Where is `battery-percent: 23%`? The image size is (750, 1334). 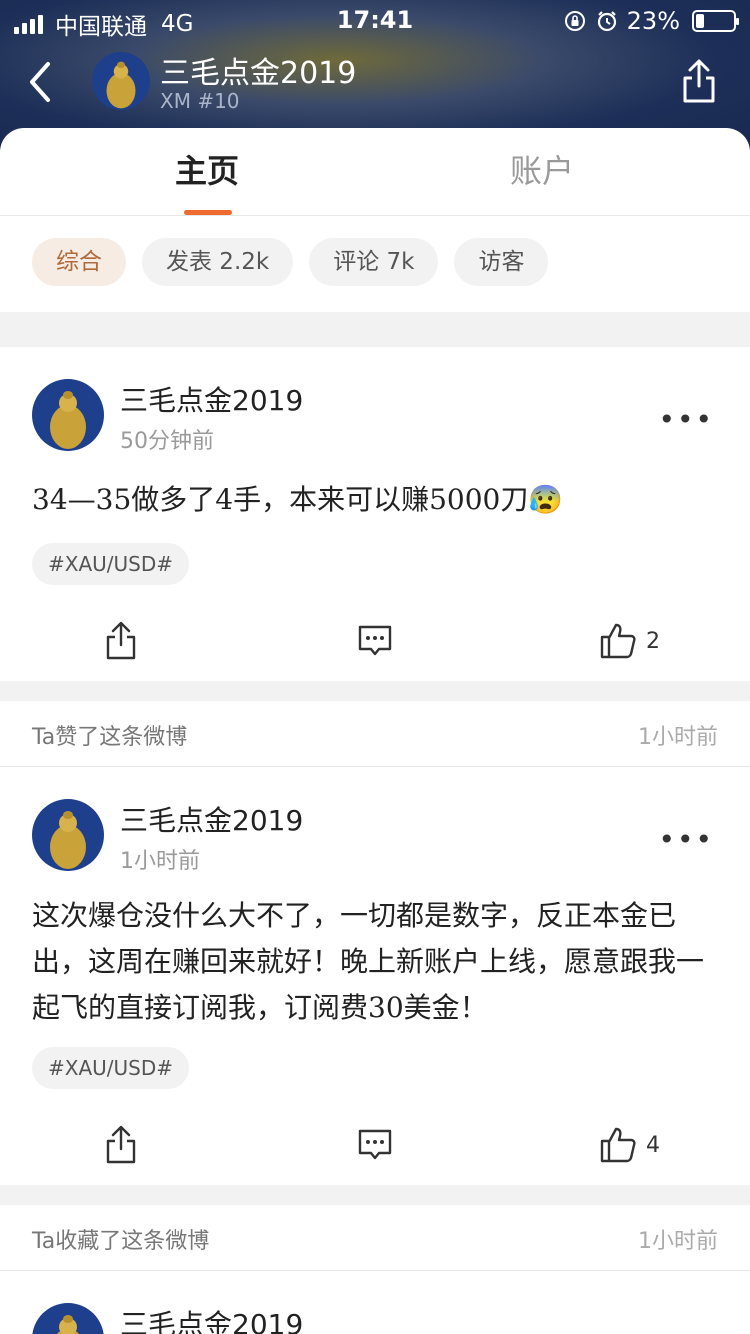
battery-percent: 23% is located at coordinates (653, 21).